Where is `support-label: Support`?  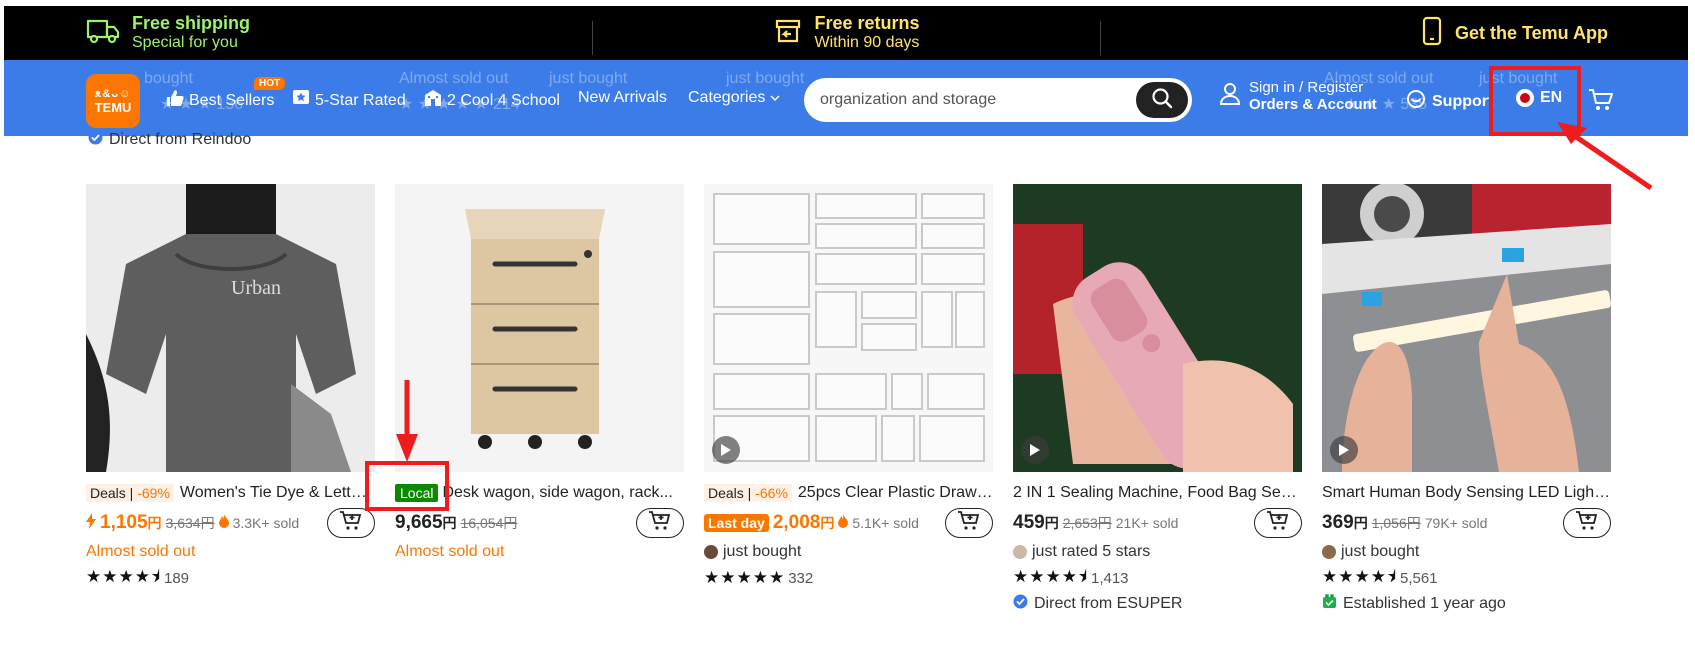
support-label: Support is located at coordinates (1463, 101).